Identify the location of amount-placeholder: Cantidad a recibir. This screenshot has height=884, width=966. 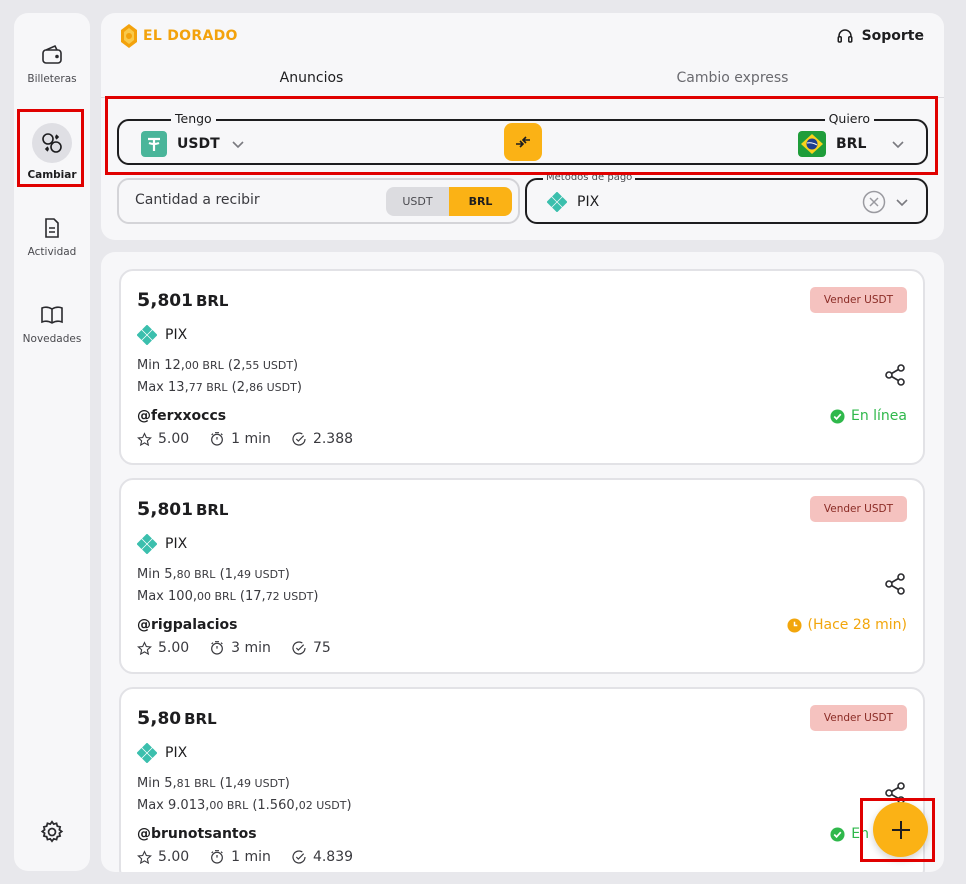
(197, 200).